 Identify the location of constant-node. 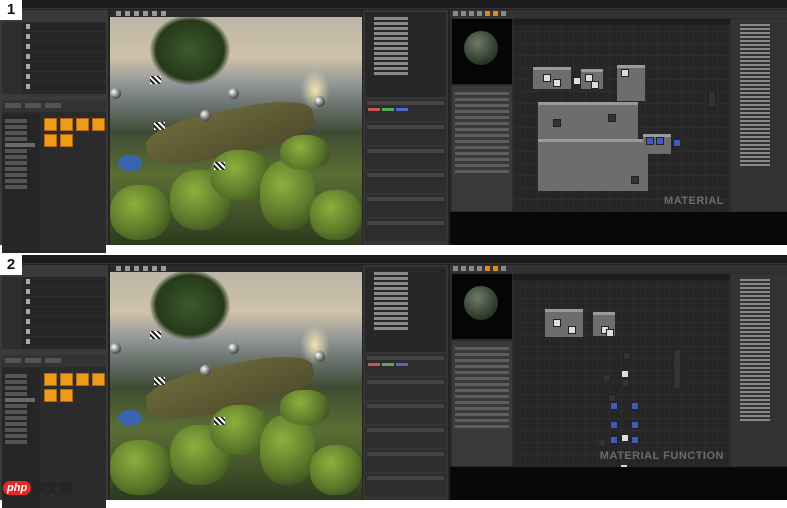
(625, 438).